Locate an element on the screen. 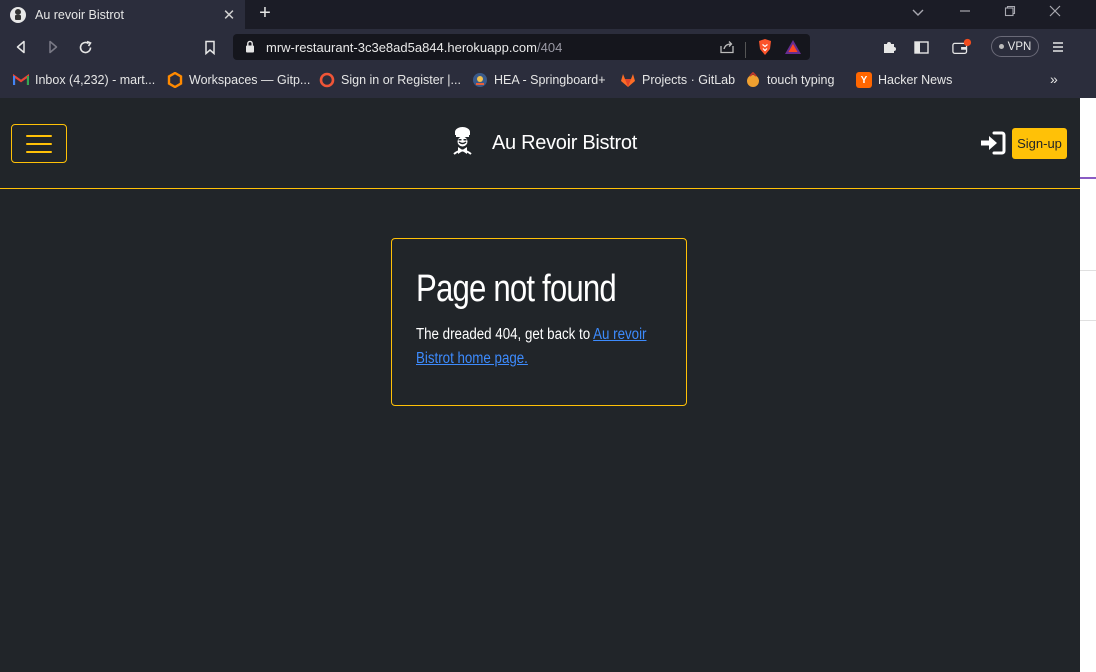 The height and width of the screenshot is (672, 1096). hamburger-menu-button is located at coordinates (39, 143).